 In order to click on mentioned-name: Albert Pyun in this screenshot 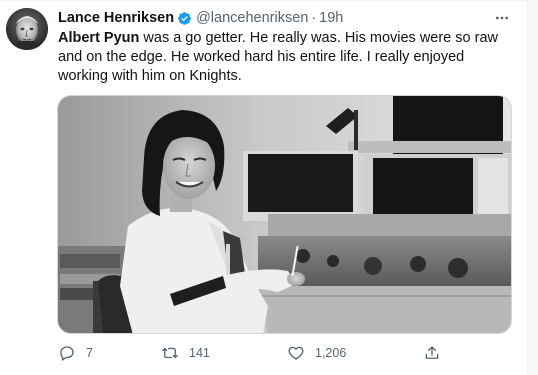, I will do `click(99, 38)`.